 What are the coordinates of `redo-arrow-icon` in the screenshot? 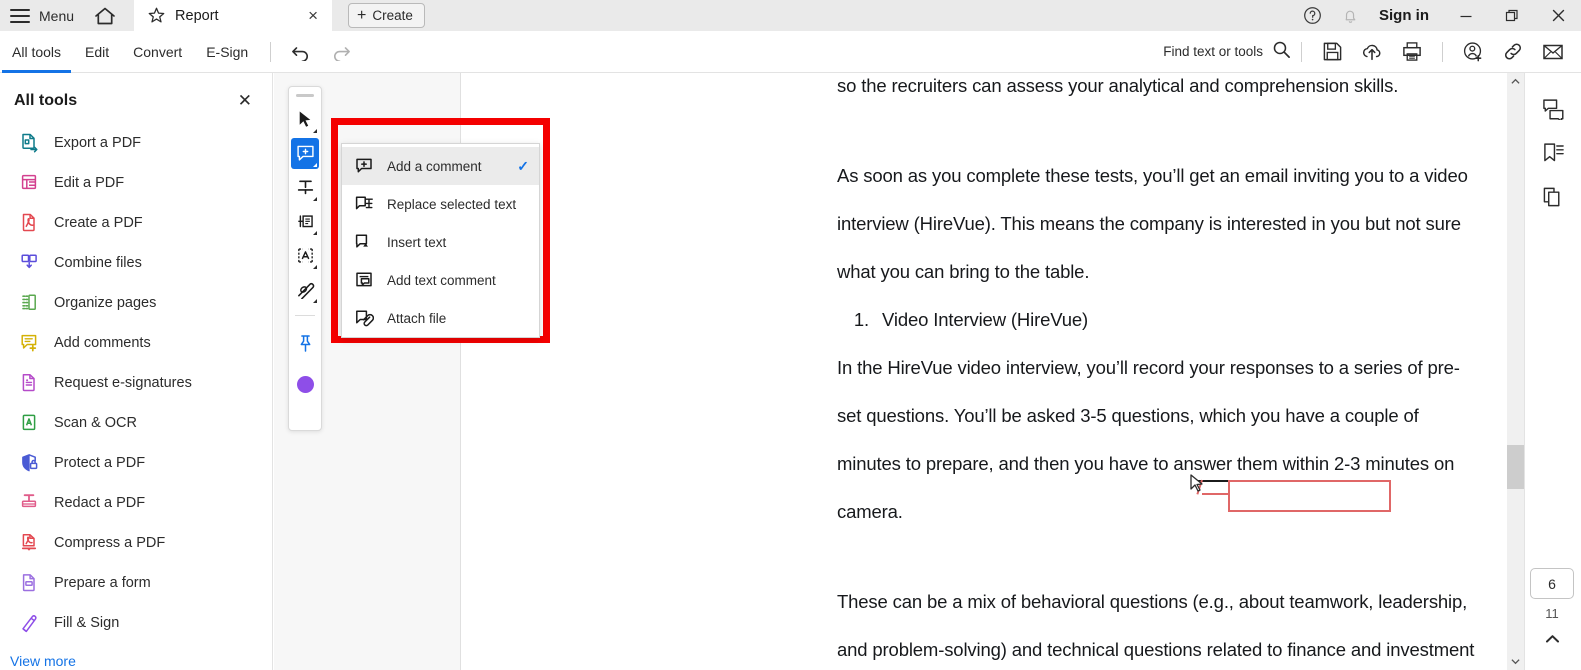 It's located at (341, 52).